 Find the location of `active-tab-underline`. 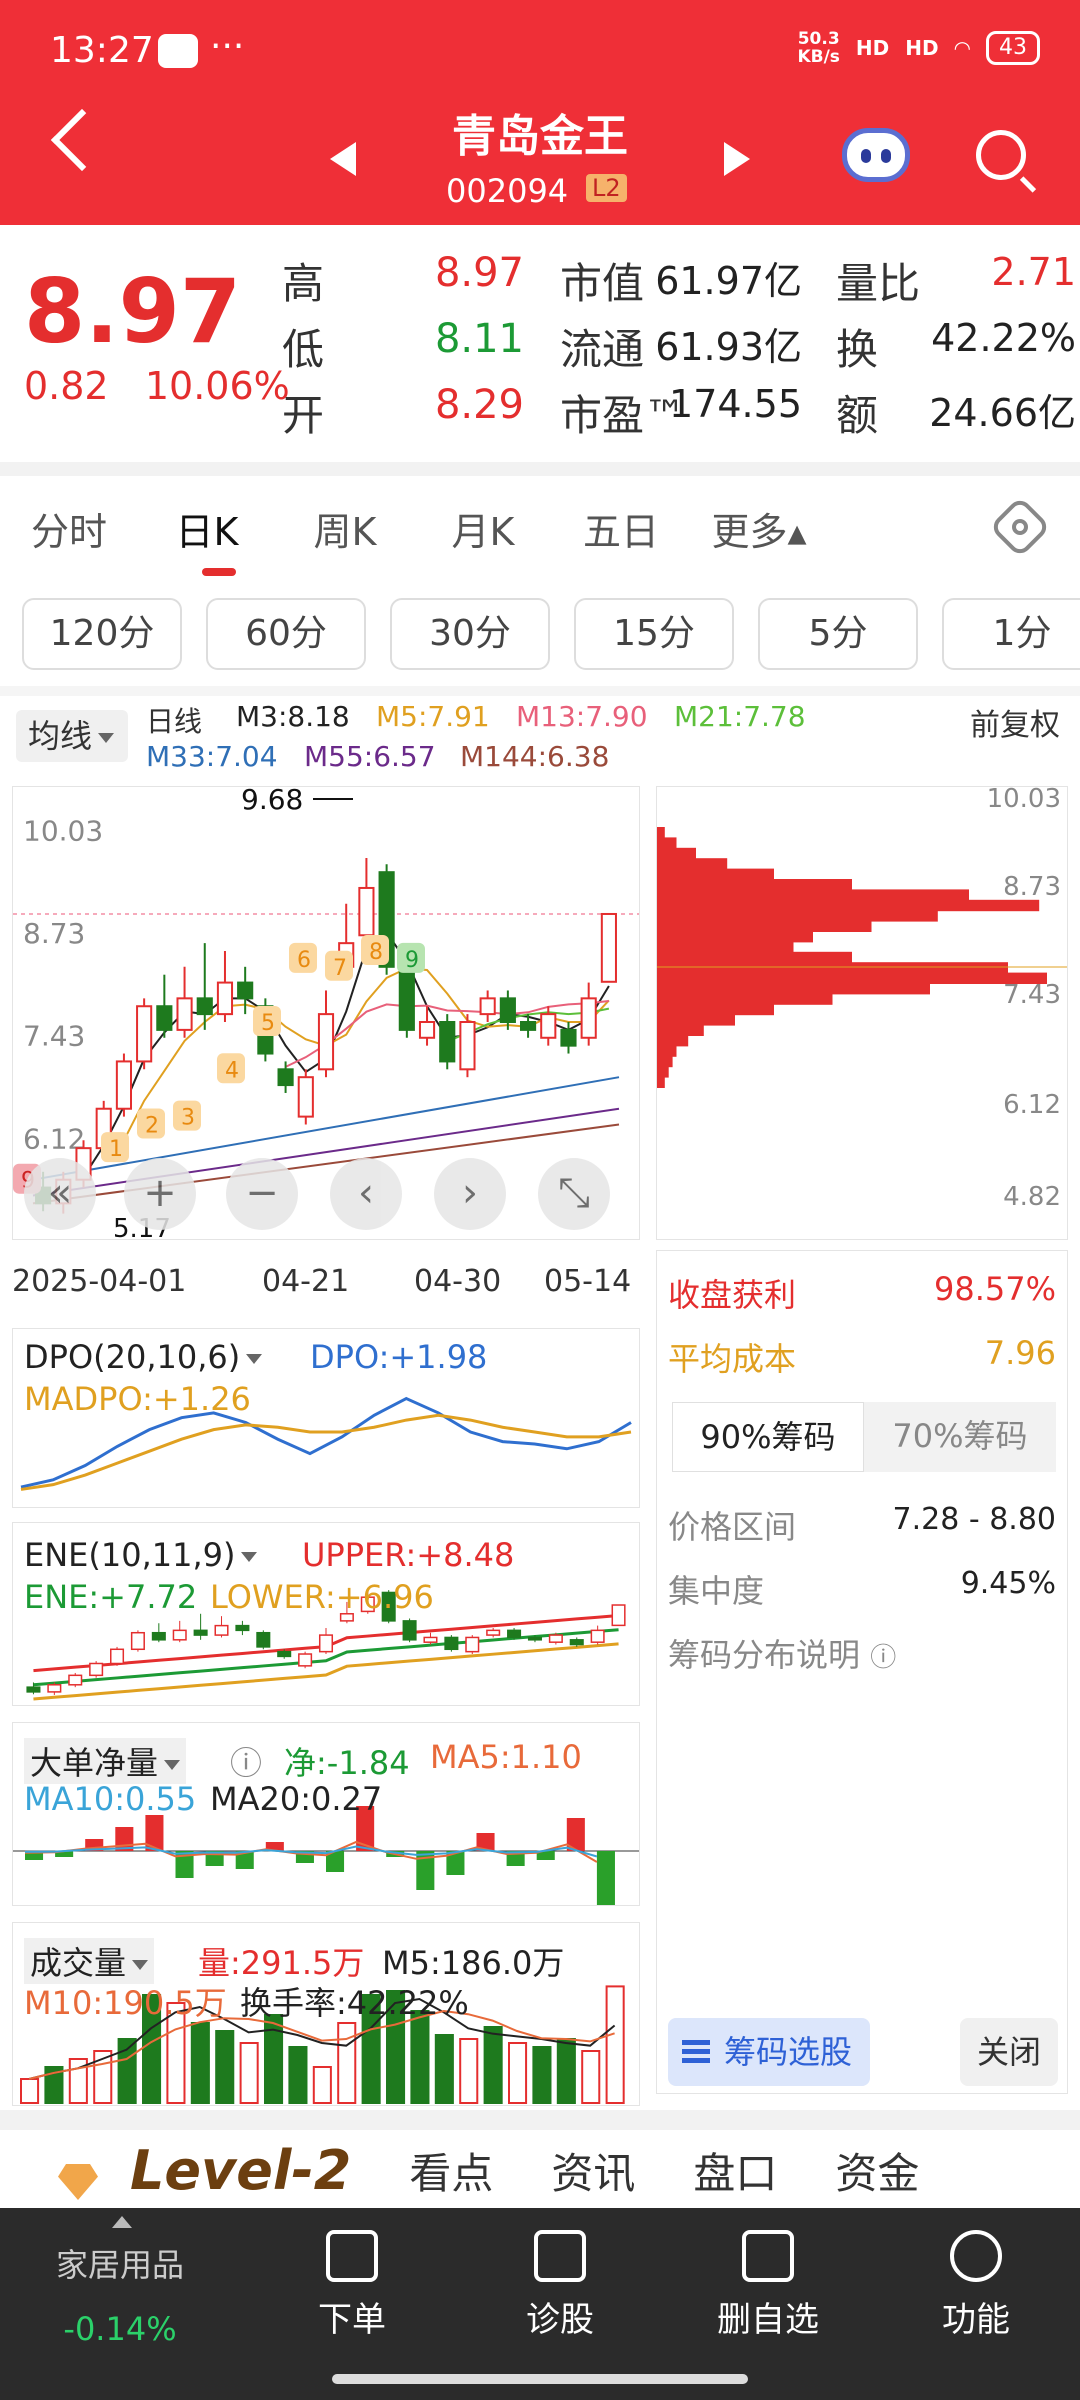

active-tab-underline is located at coordinates (219, 572).